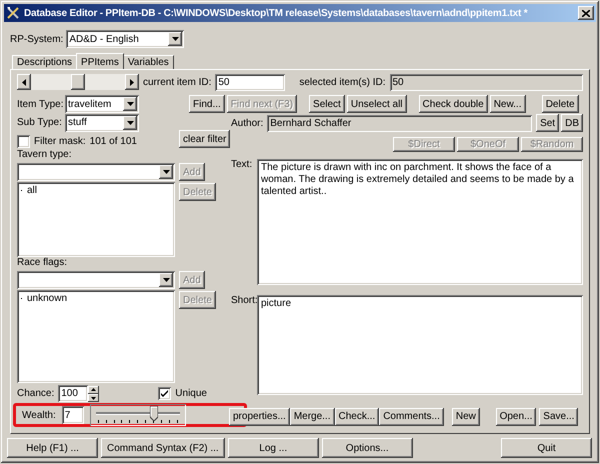 This screenshot has width=600, height=464. What do you see at coordinates (73, 393) in the screenshot?
I see `chance-field: 100` at bounding box center [73, 393].